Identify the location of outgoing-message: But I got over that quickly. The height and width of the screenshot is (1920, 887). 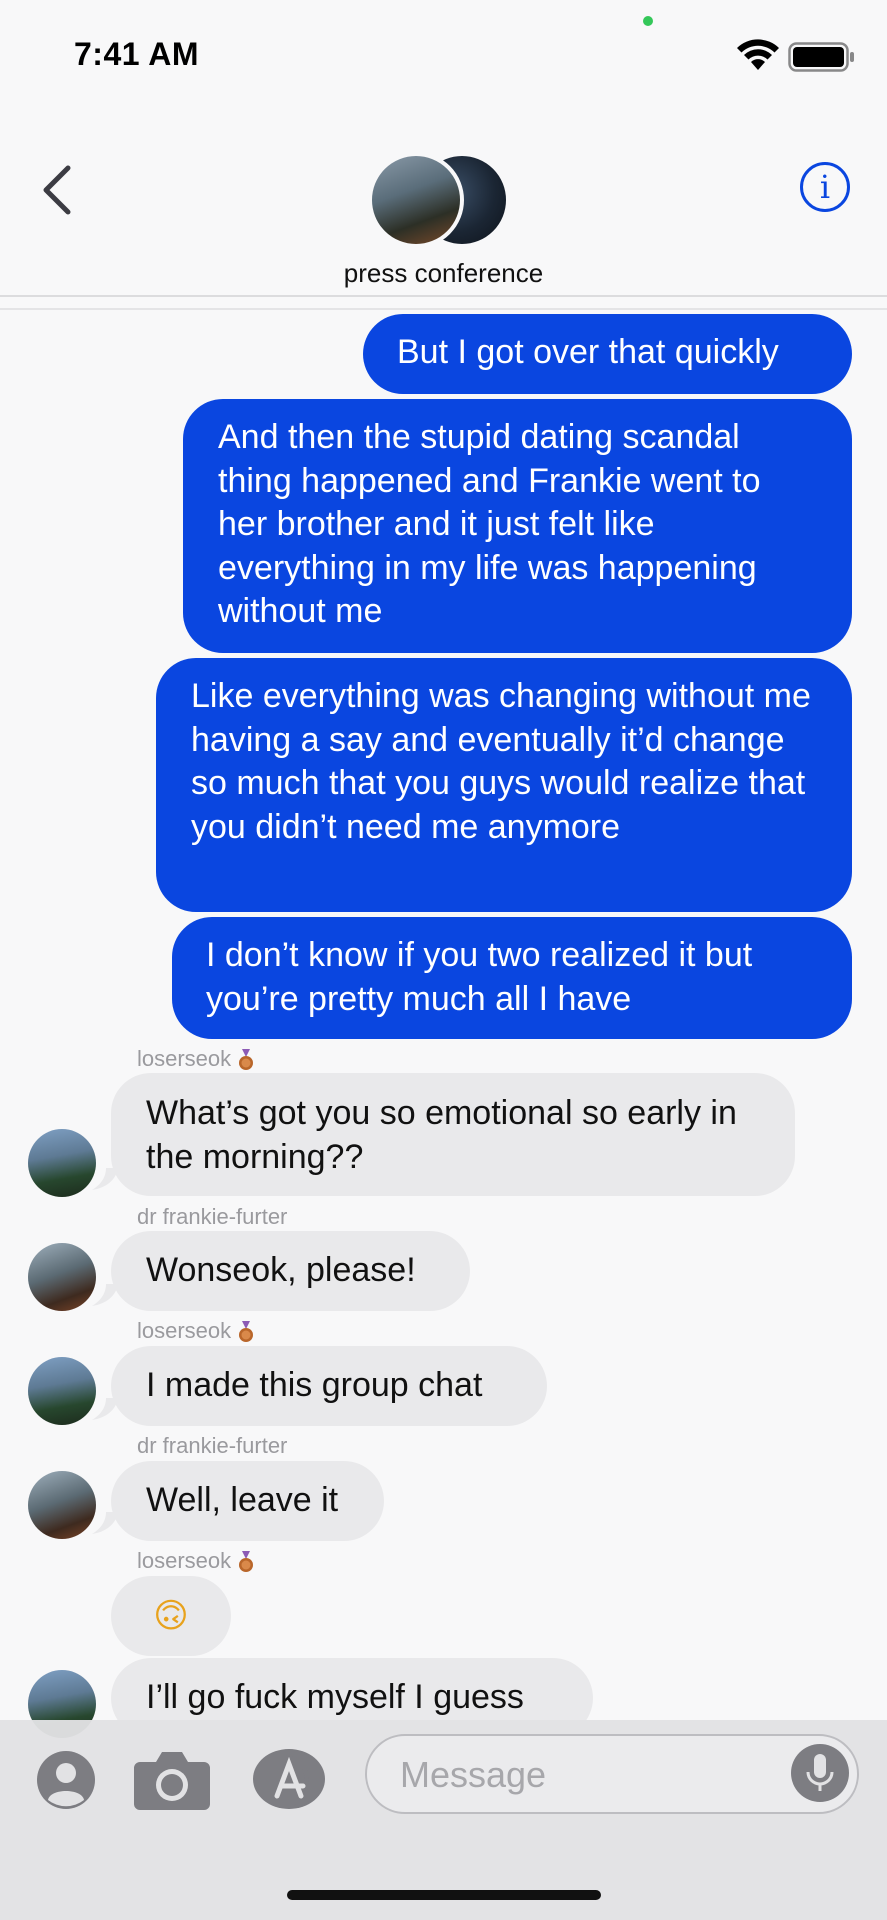
(607, 354).